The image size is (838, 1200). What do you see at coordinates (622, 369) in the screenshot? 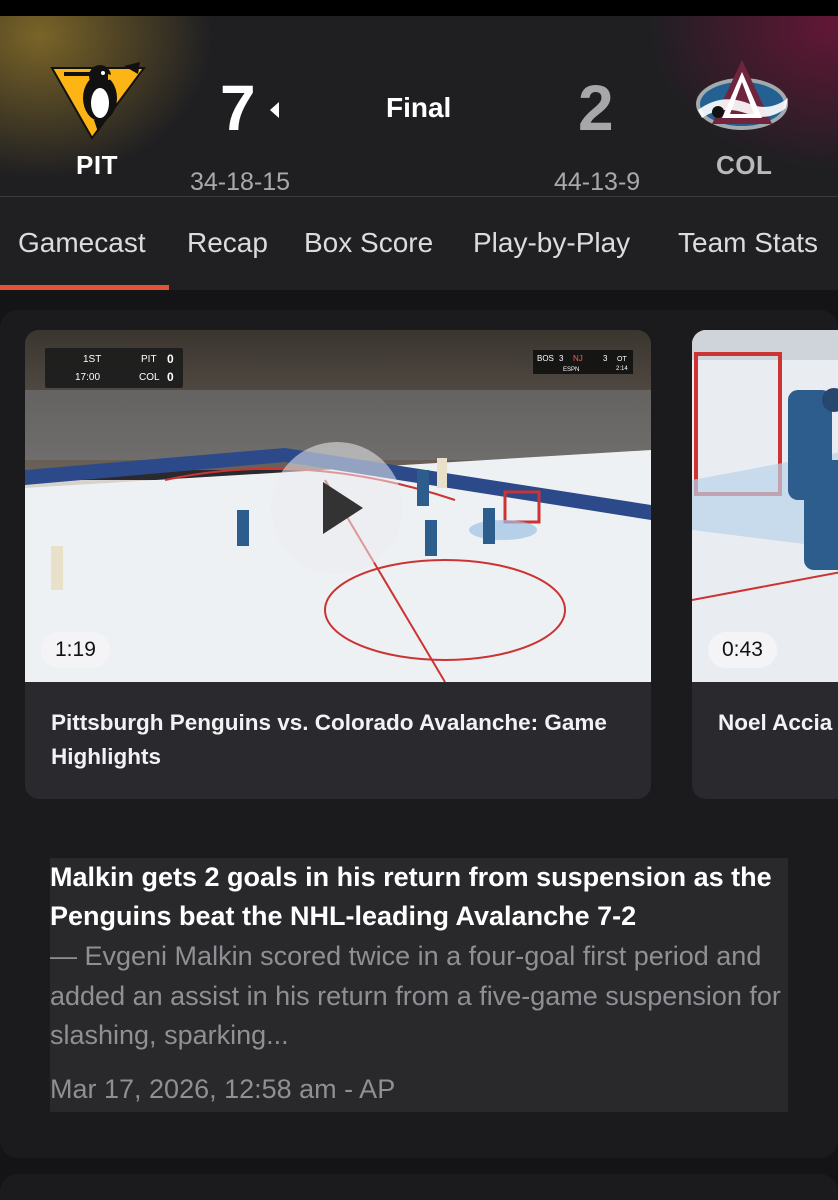
I see `ticker-clock: 2:14` at bounding box center [622, 369].